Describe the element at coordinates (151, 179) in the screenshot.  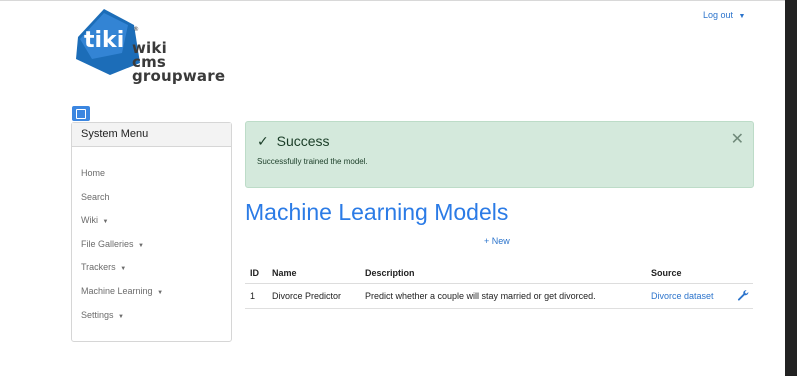
I see `sidebar-item-home: Home` at that location.